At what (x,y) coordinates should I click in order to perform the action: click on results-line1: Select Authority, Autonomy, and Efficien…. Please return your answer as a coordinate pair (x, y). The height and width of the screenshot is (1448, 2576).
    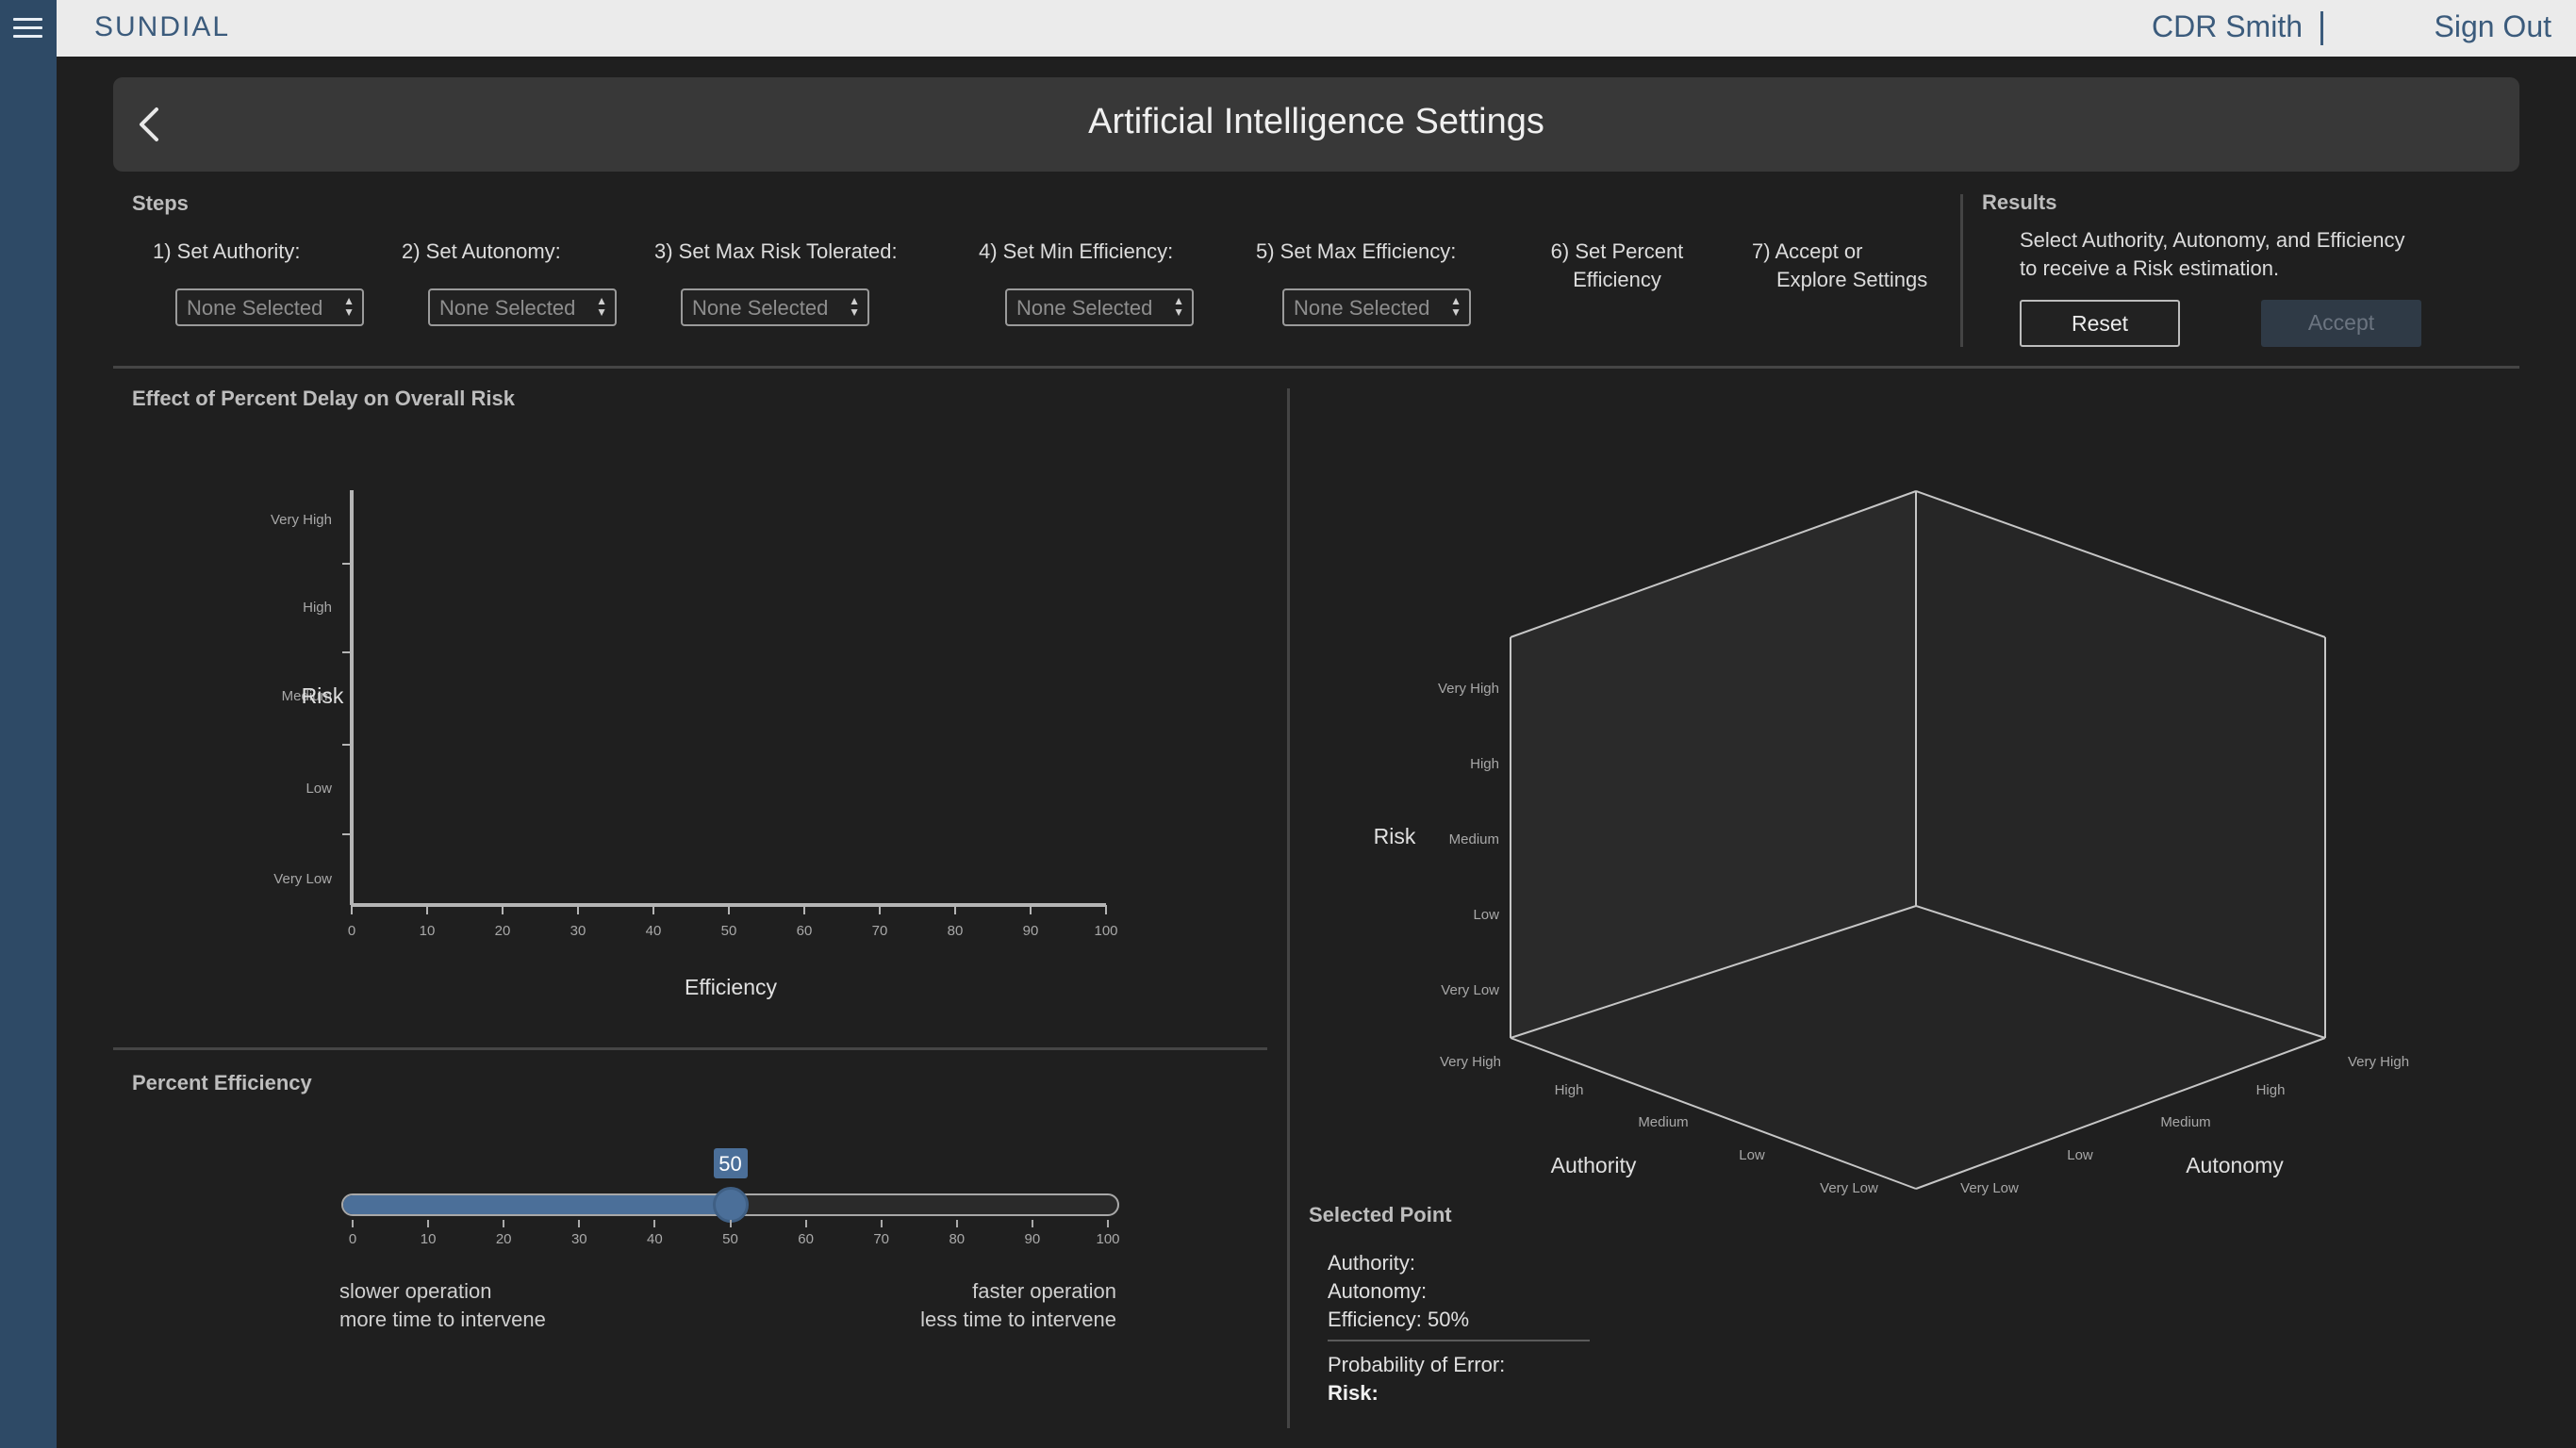
    Looking at the image, I should click on (2212, 240).